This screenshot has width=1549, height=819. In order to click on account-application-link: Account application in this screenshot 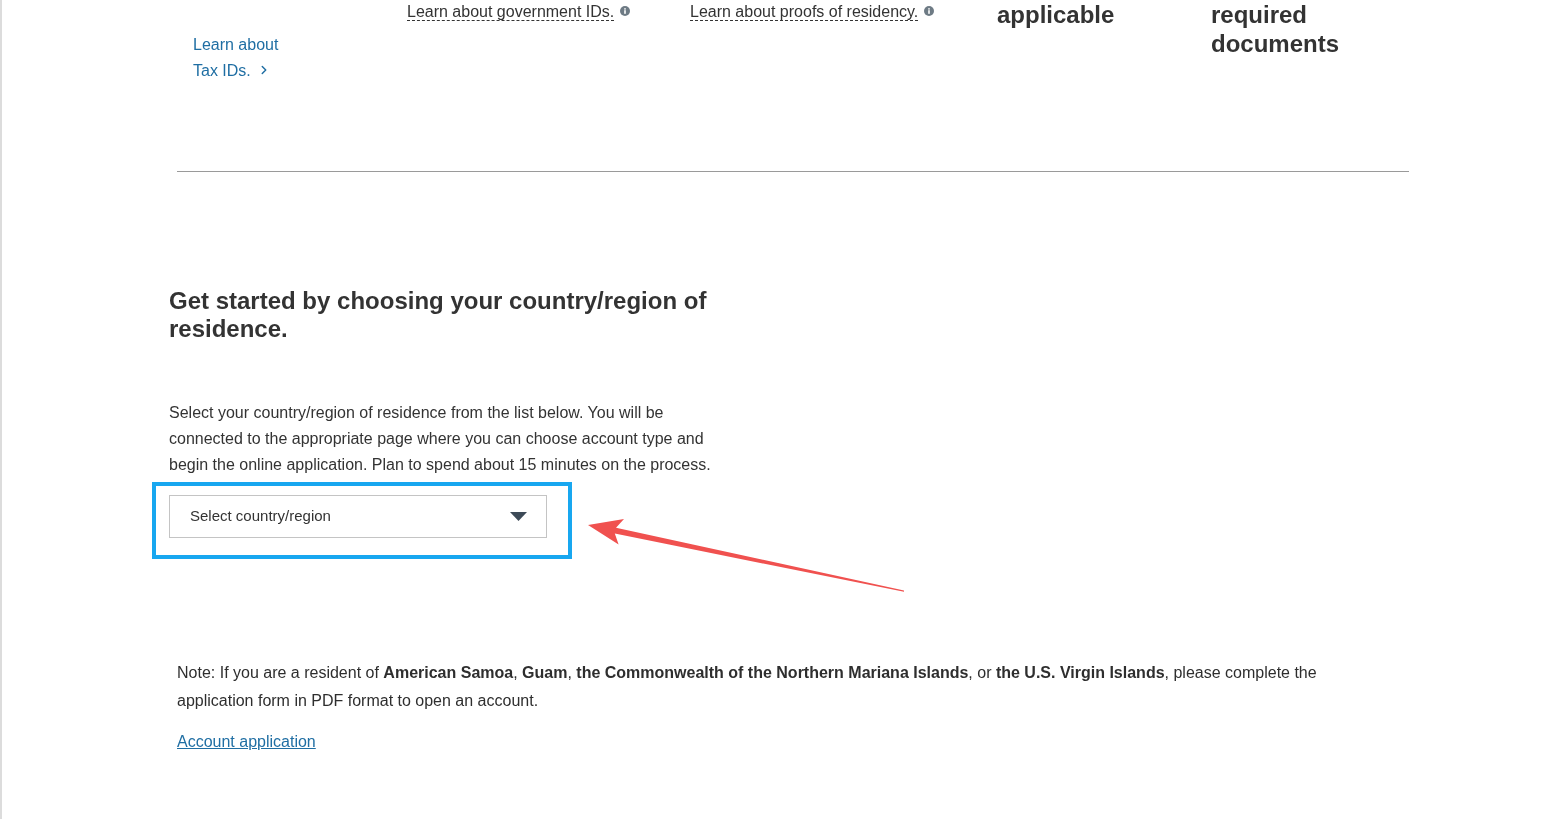, I will do `click(246, 742)`.